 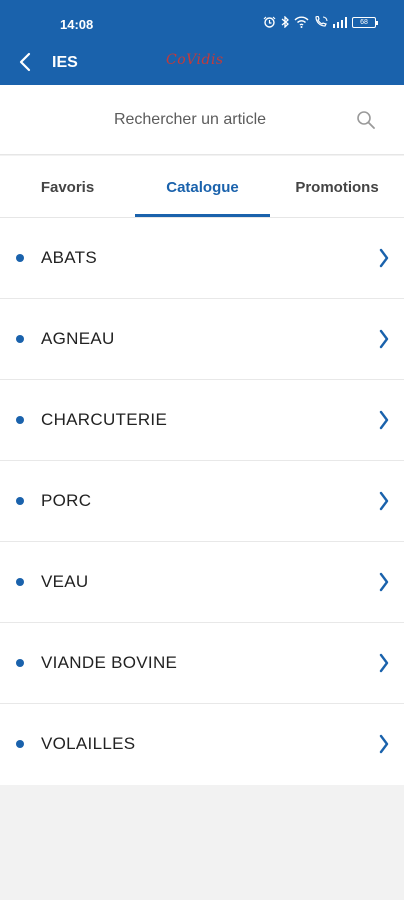 I want to click on bluetooth-icon, so click(x=285, y=22).